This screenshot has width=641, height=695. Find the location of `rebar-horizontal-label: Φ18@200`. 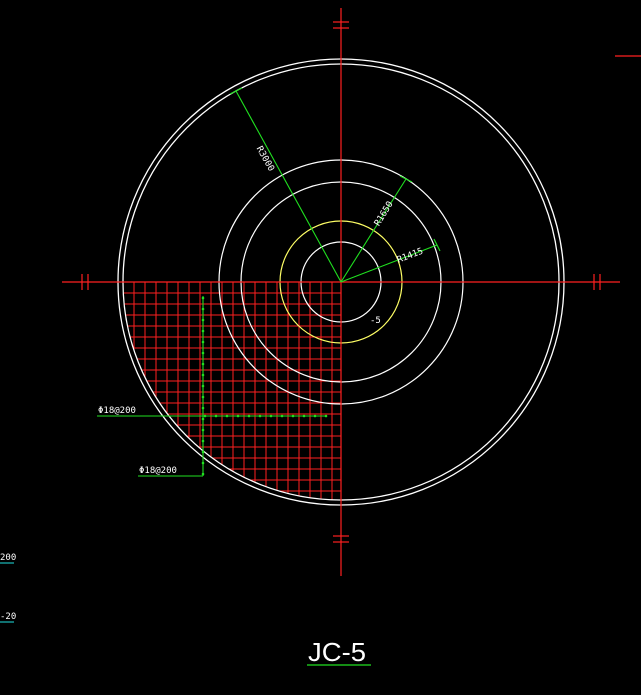

rebar-horizontal-label: Φ18@200 is located at coordinates (117, 411).